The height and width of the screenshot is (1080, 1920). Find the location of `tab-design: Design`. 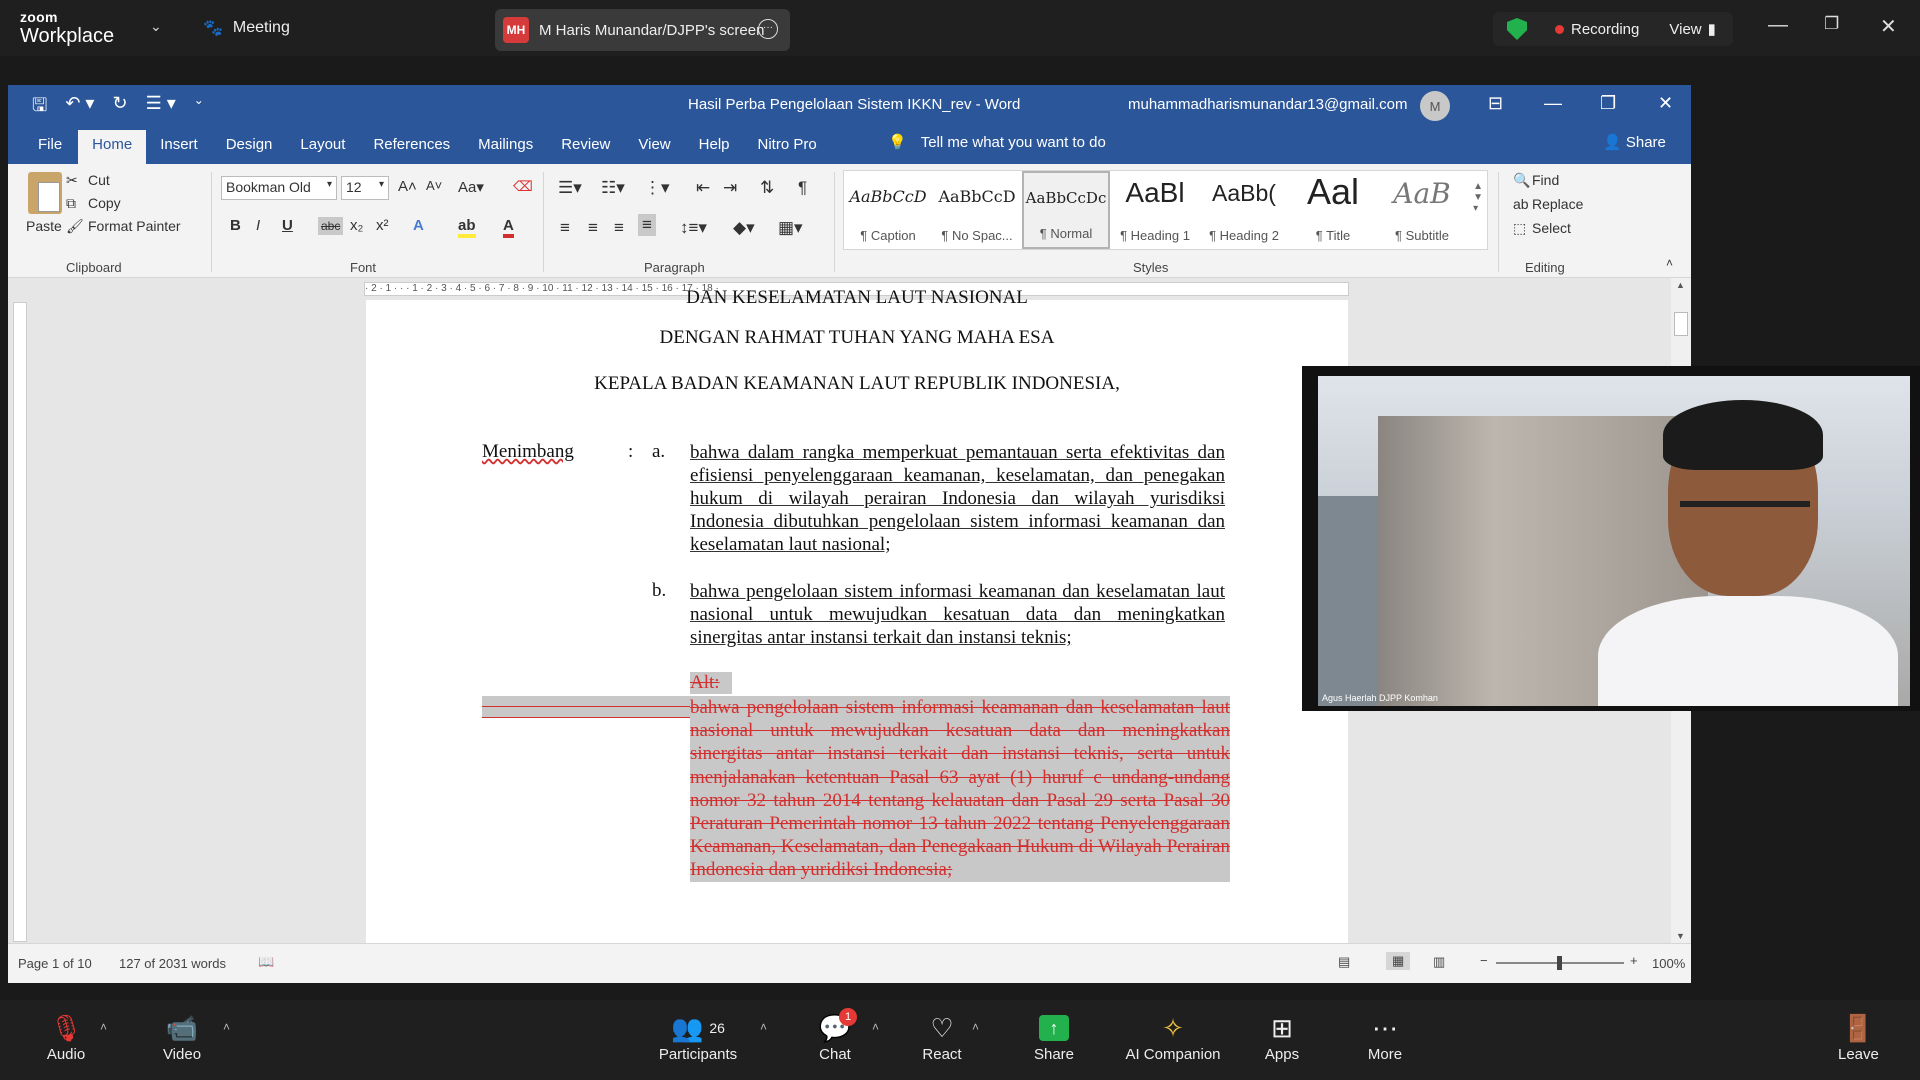

tab-design: Design is located at coordinates (249, 147).